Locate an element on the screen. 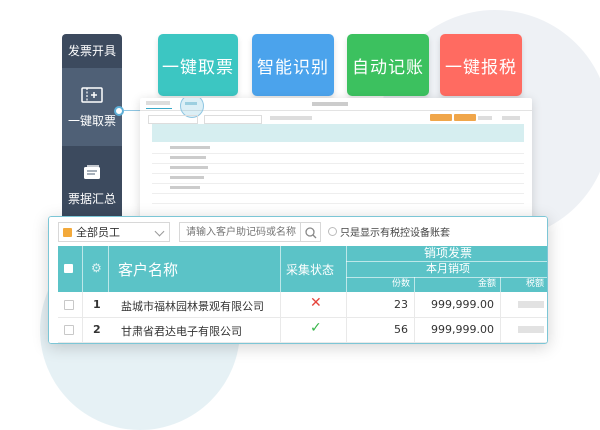  column-header-amount: 金额 is located at coordinates (457, 284).